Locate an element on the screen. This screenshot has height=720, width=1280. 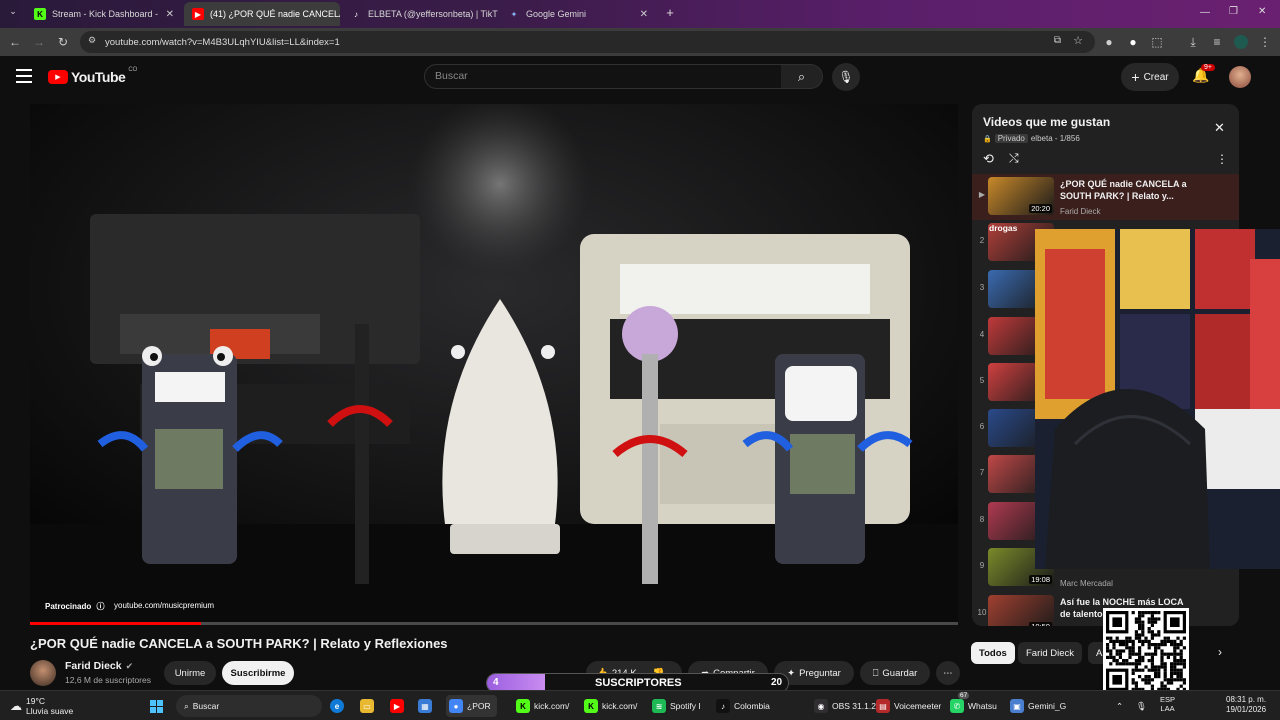
chip-all: Todos is located at coordinates (993, 653).